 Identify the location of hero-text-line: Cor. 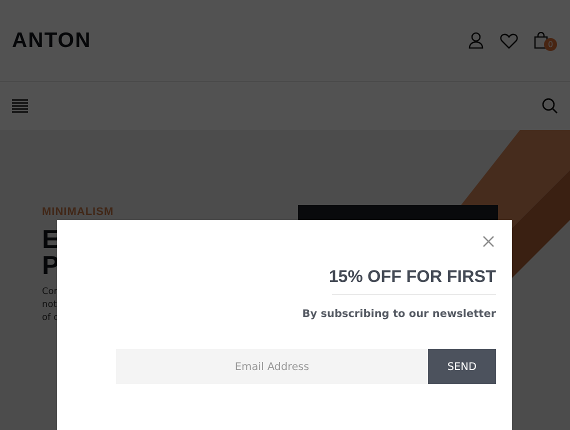
(50, 292).